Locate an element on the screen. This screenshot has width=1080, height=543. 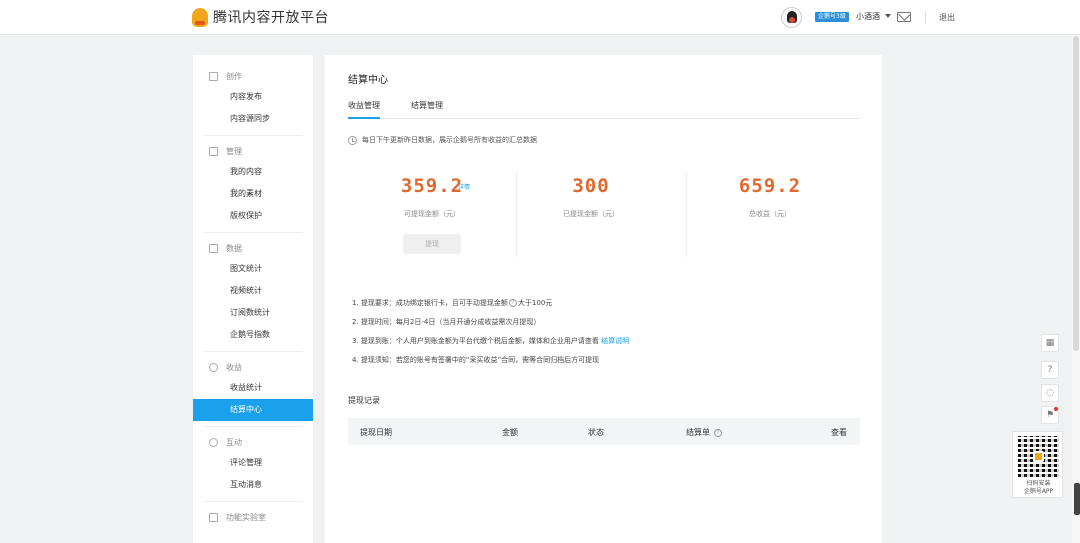
active-tab-indicator is located at coordinates (364, 118).